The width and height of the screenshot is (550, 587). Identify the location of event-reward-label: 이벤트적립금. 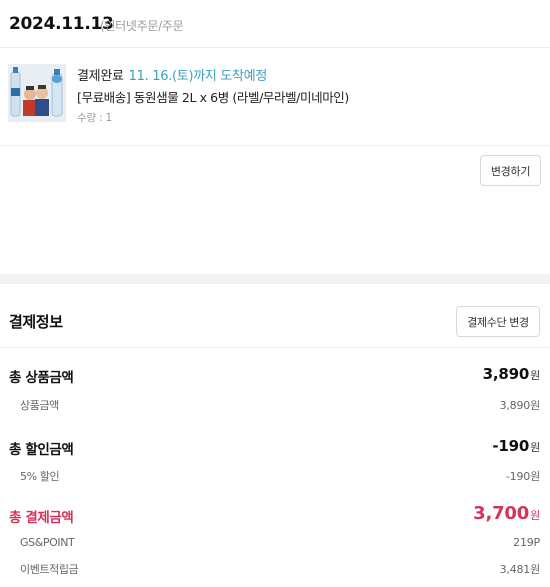
(49, 569).